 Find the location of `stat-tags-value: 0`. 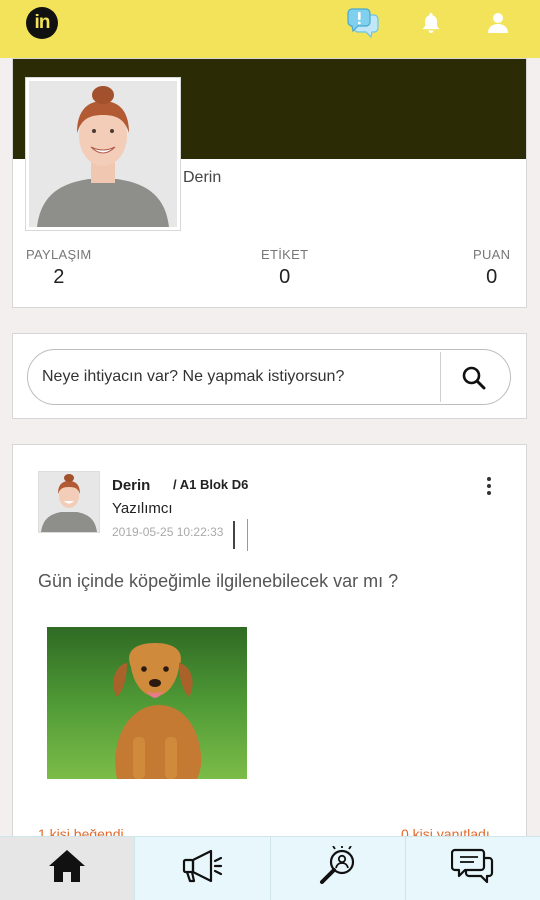

stat-tags-value: 0 is located at coordinates (285, 277).